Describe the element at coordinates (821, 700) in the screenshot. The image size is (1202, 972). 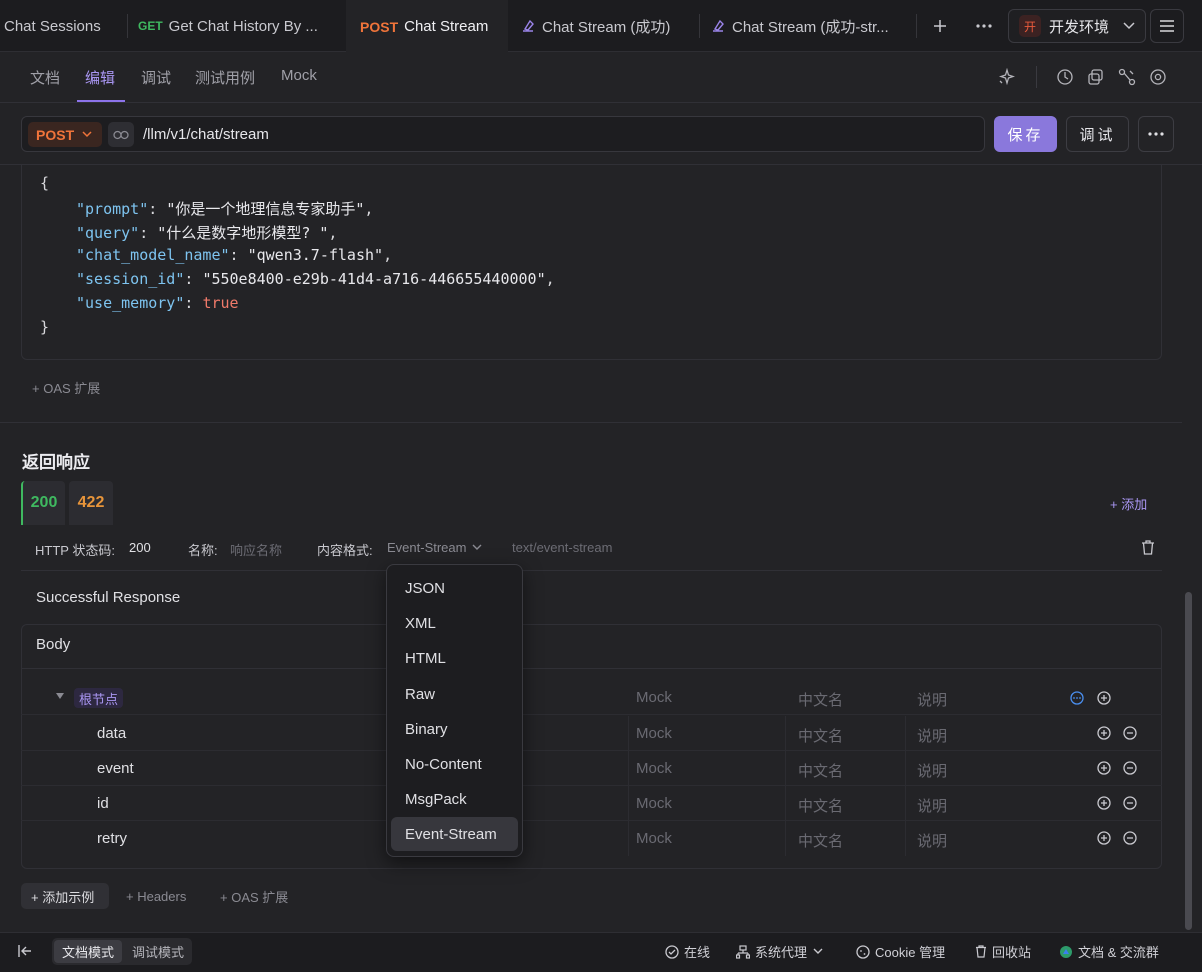
I see `chinese-name-column-header: 中文名` at that location.